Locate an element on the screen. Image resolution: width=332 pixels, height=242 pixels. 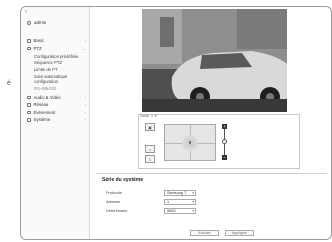
section-title: Série du système is located at coordinates (123, 180).